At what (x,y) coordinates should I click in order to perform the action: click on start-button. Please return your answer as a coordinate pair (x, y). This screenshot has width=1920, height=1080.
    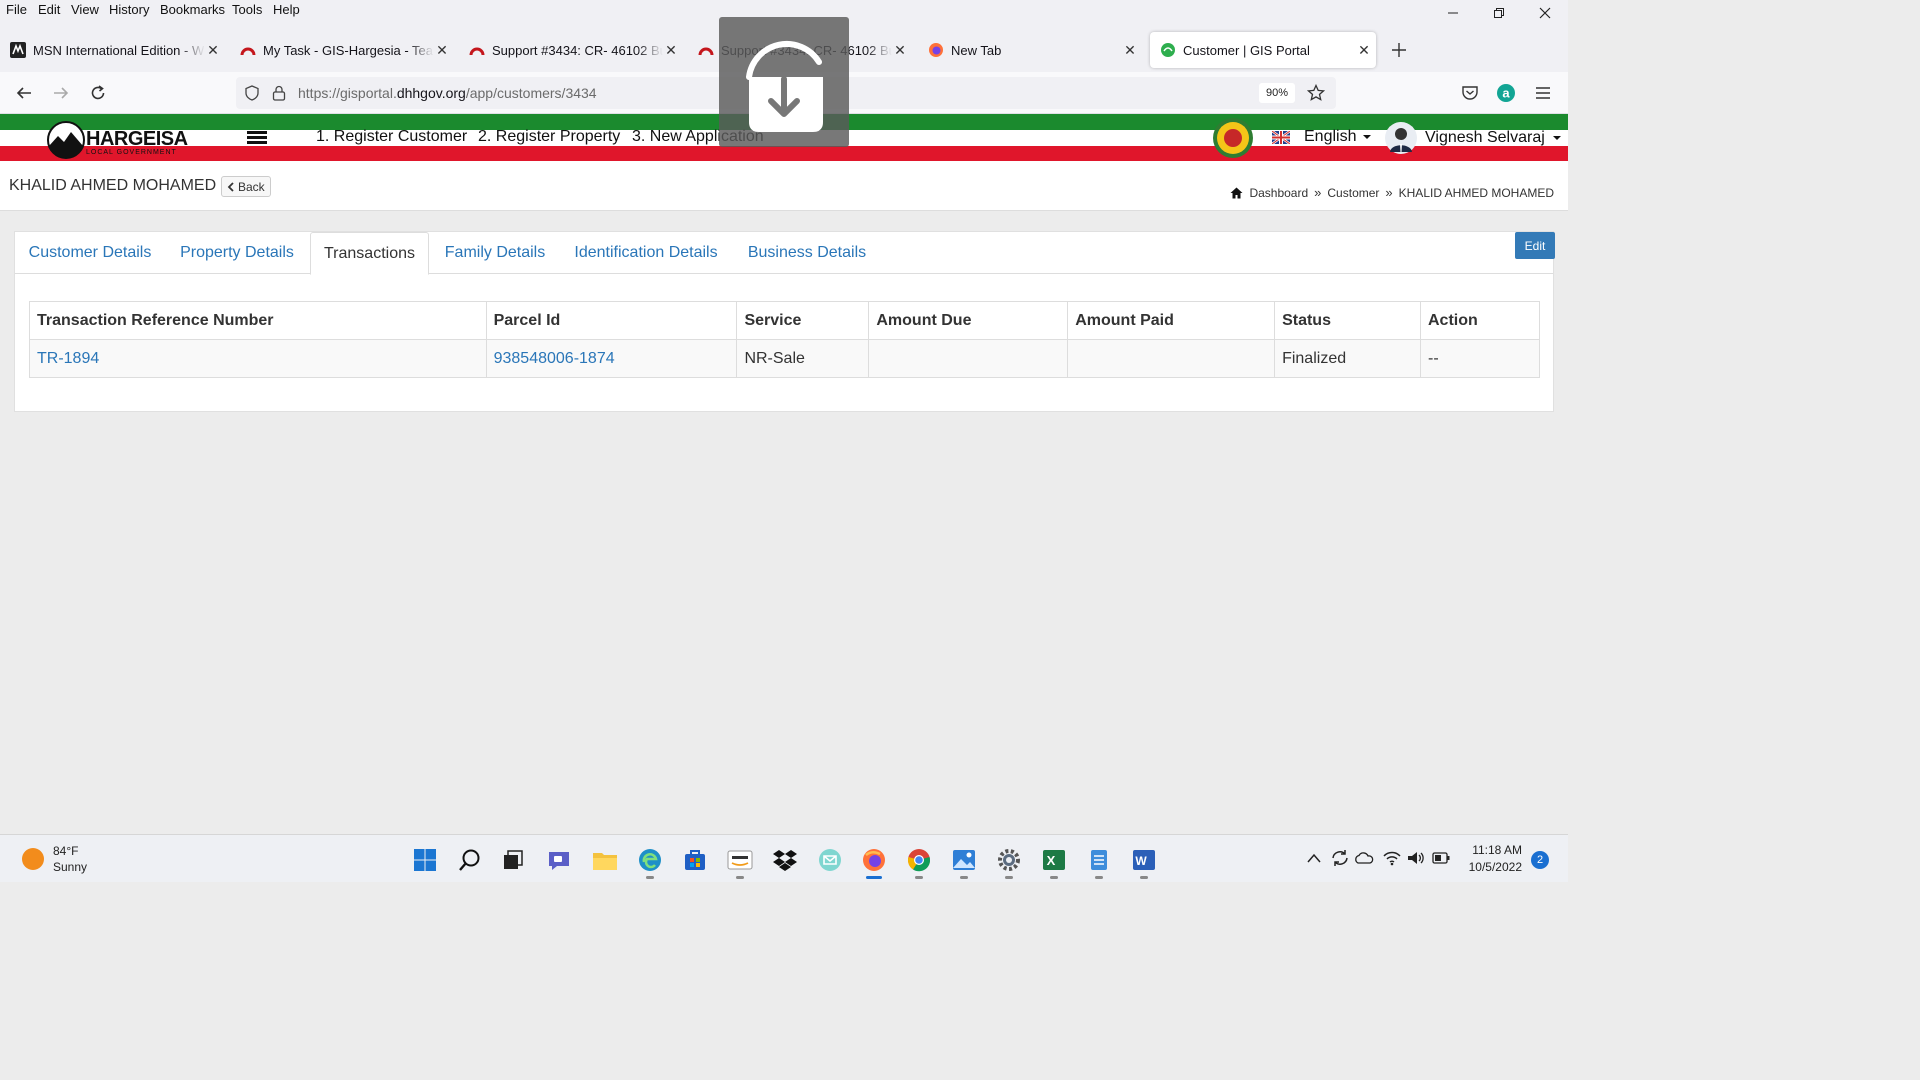
    Looking at the image, I should click on (425, 860).